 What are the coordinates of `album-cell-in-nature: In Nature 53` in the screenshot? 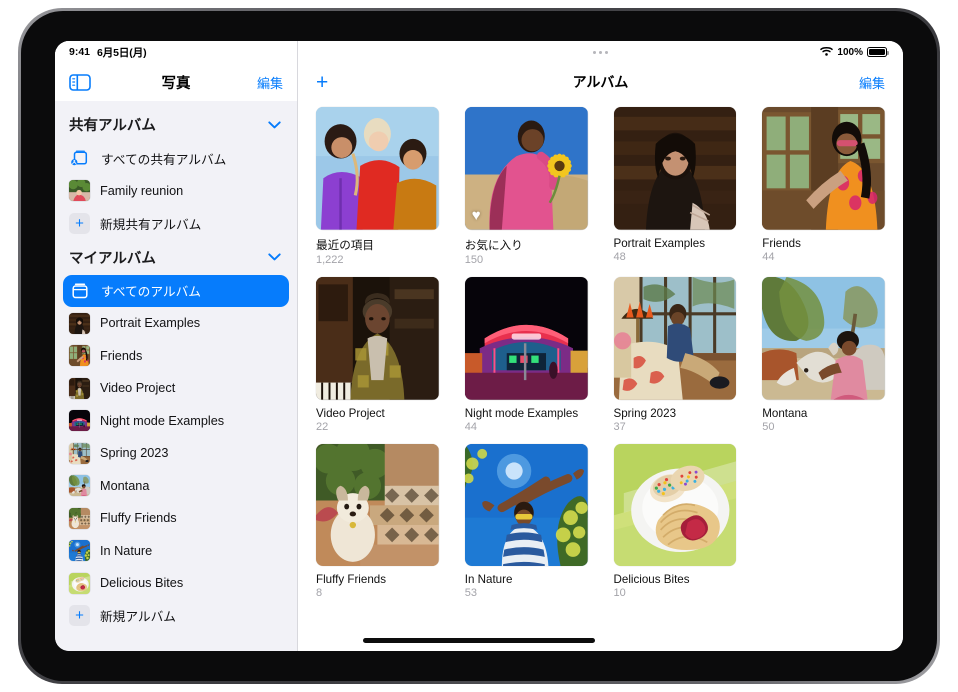 It's located at (526, 521).